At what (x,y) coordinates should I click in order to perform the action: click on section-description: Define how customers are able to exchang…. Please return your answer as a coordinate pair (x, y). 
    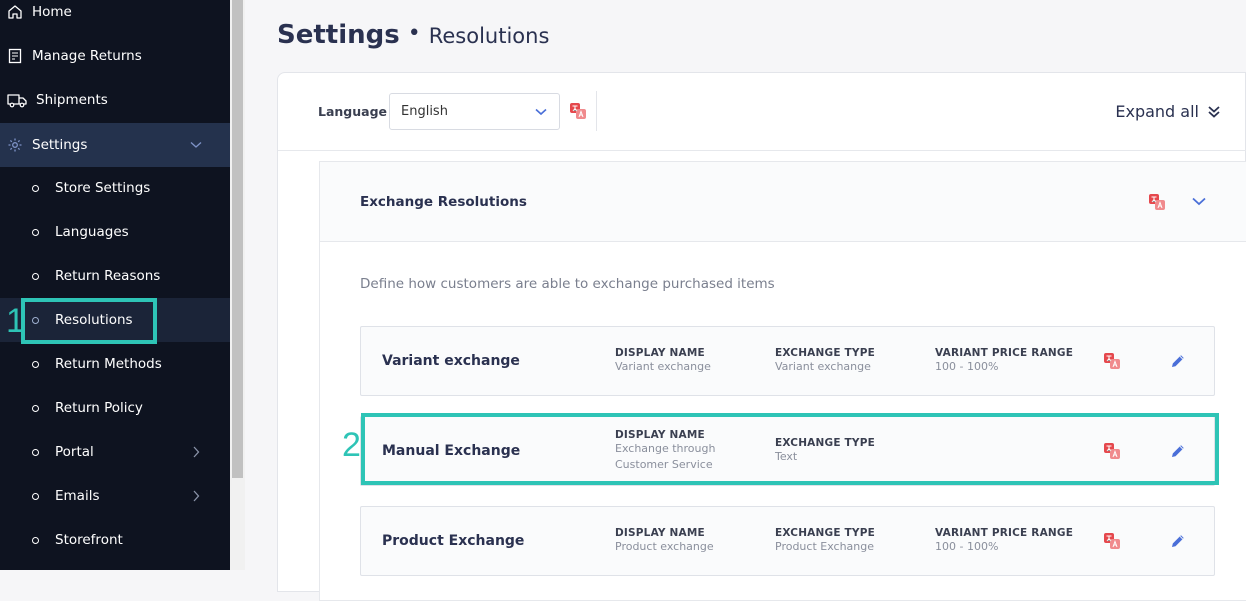
    Looking at the image, I should click on (567, 284).